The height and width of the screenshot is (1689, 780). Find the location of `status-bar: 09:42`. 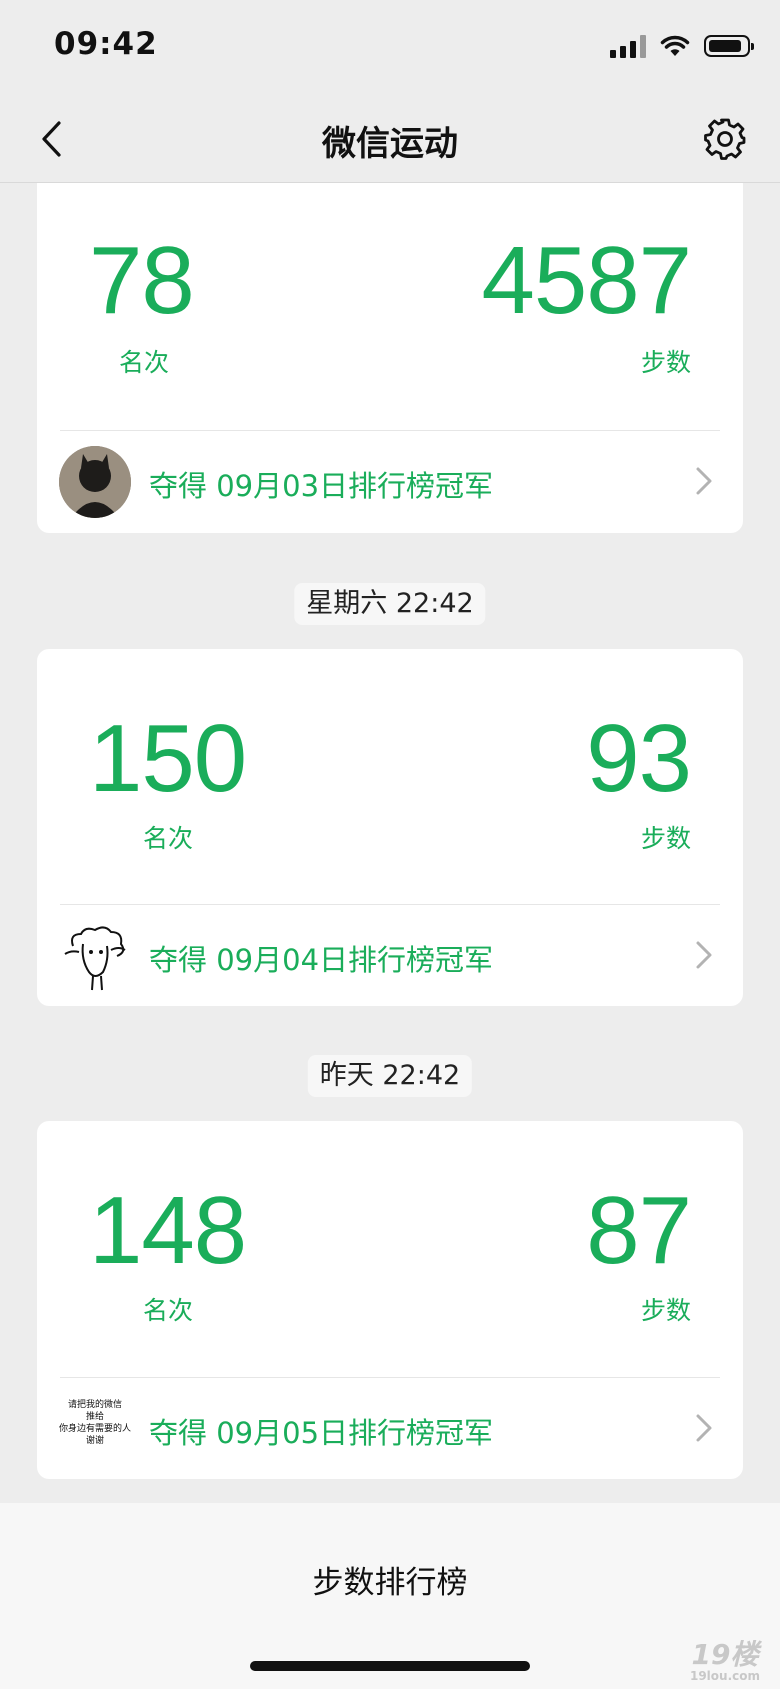

status-bar: 09:42 is located at coordinates (390, 48).